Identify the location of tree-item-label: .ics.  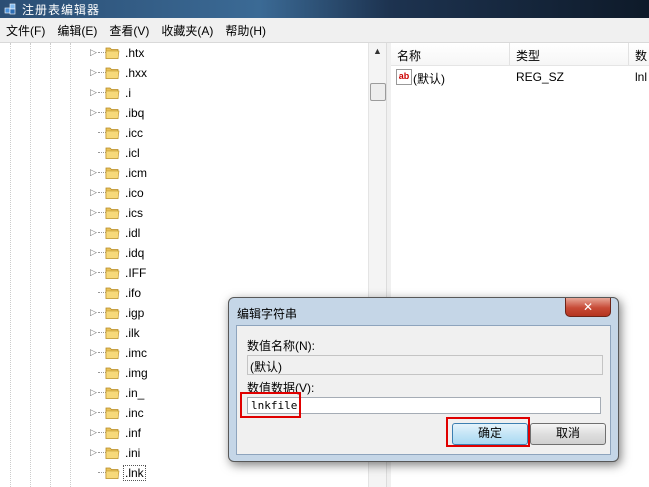
(134, 213).